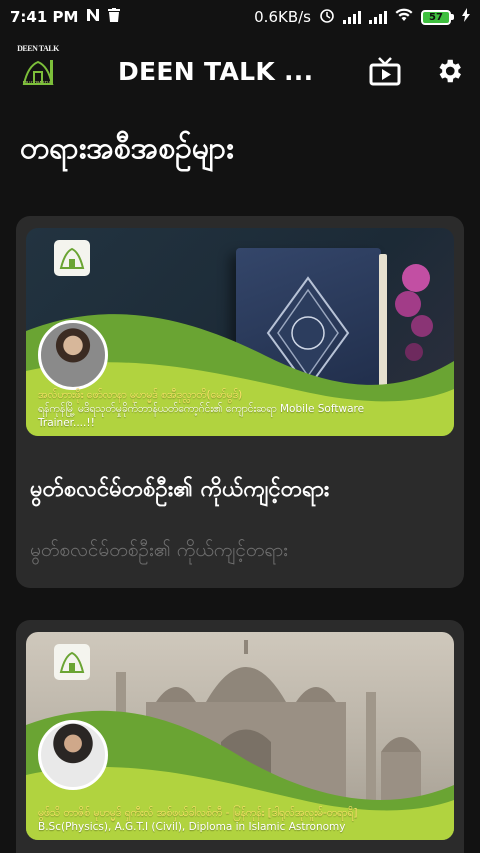  What do you see at coordinates (352, 17) in the screenshot?
I see `signal-icon` at bounding box center [352, 17].